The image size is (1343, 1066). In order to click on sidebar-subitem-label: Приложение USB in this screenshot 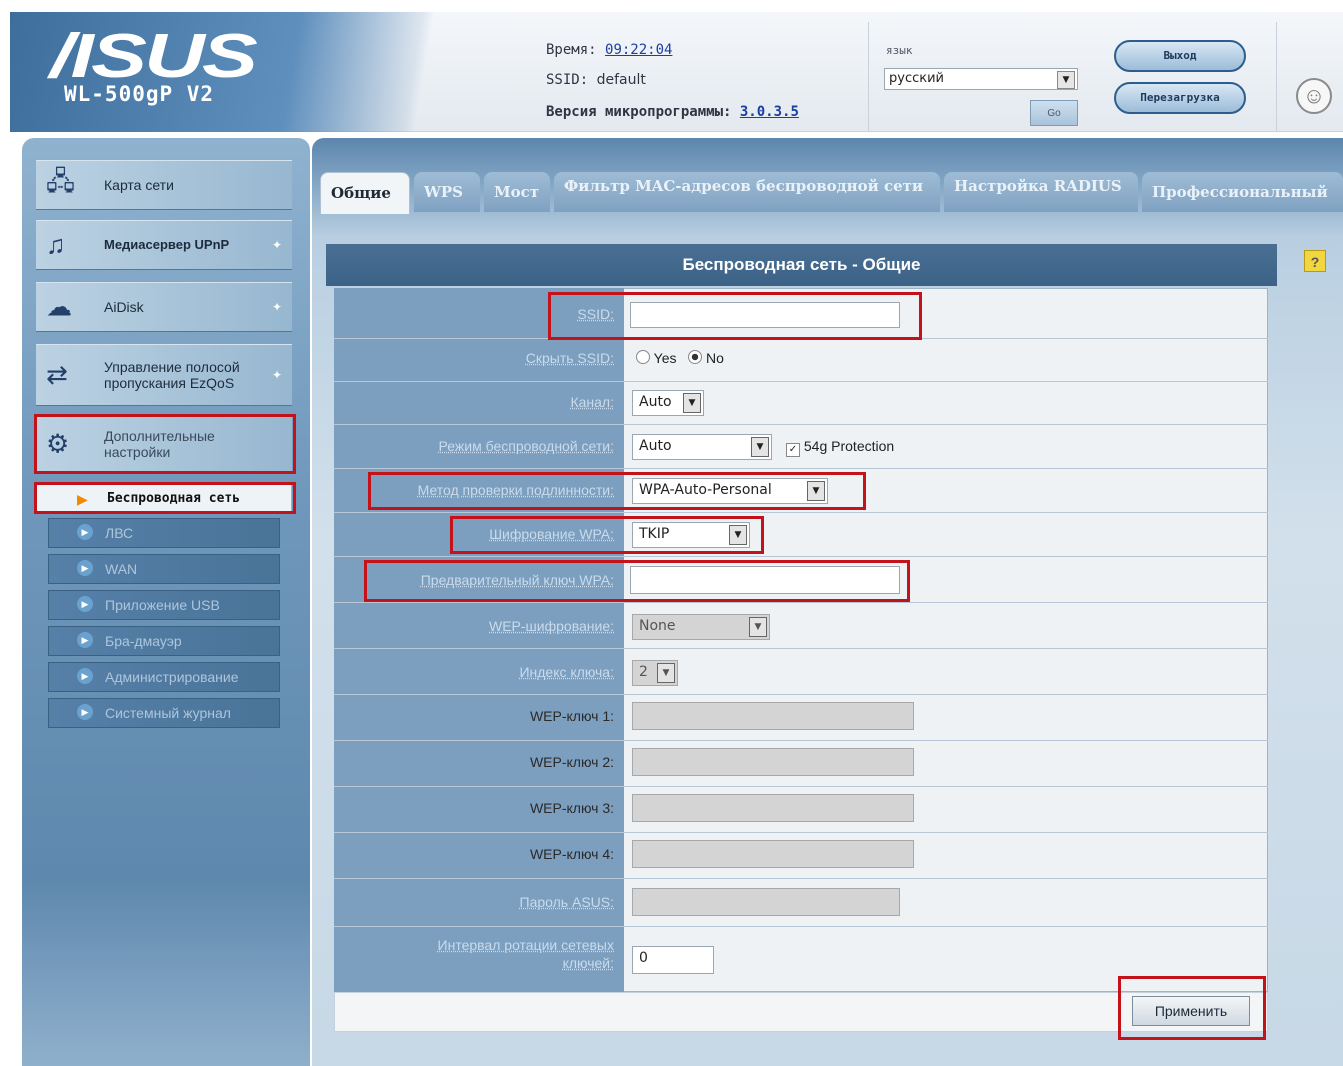, I will do `click(162, 605)`.